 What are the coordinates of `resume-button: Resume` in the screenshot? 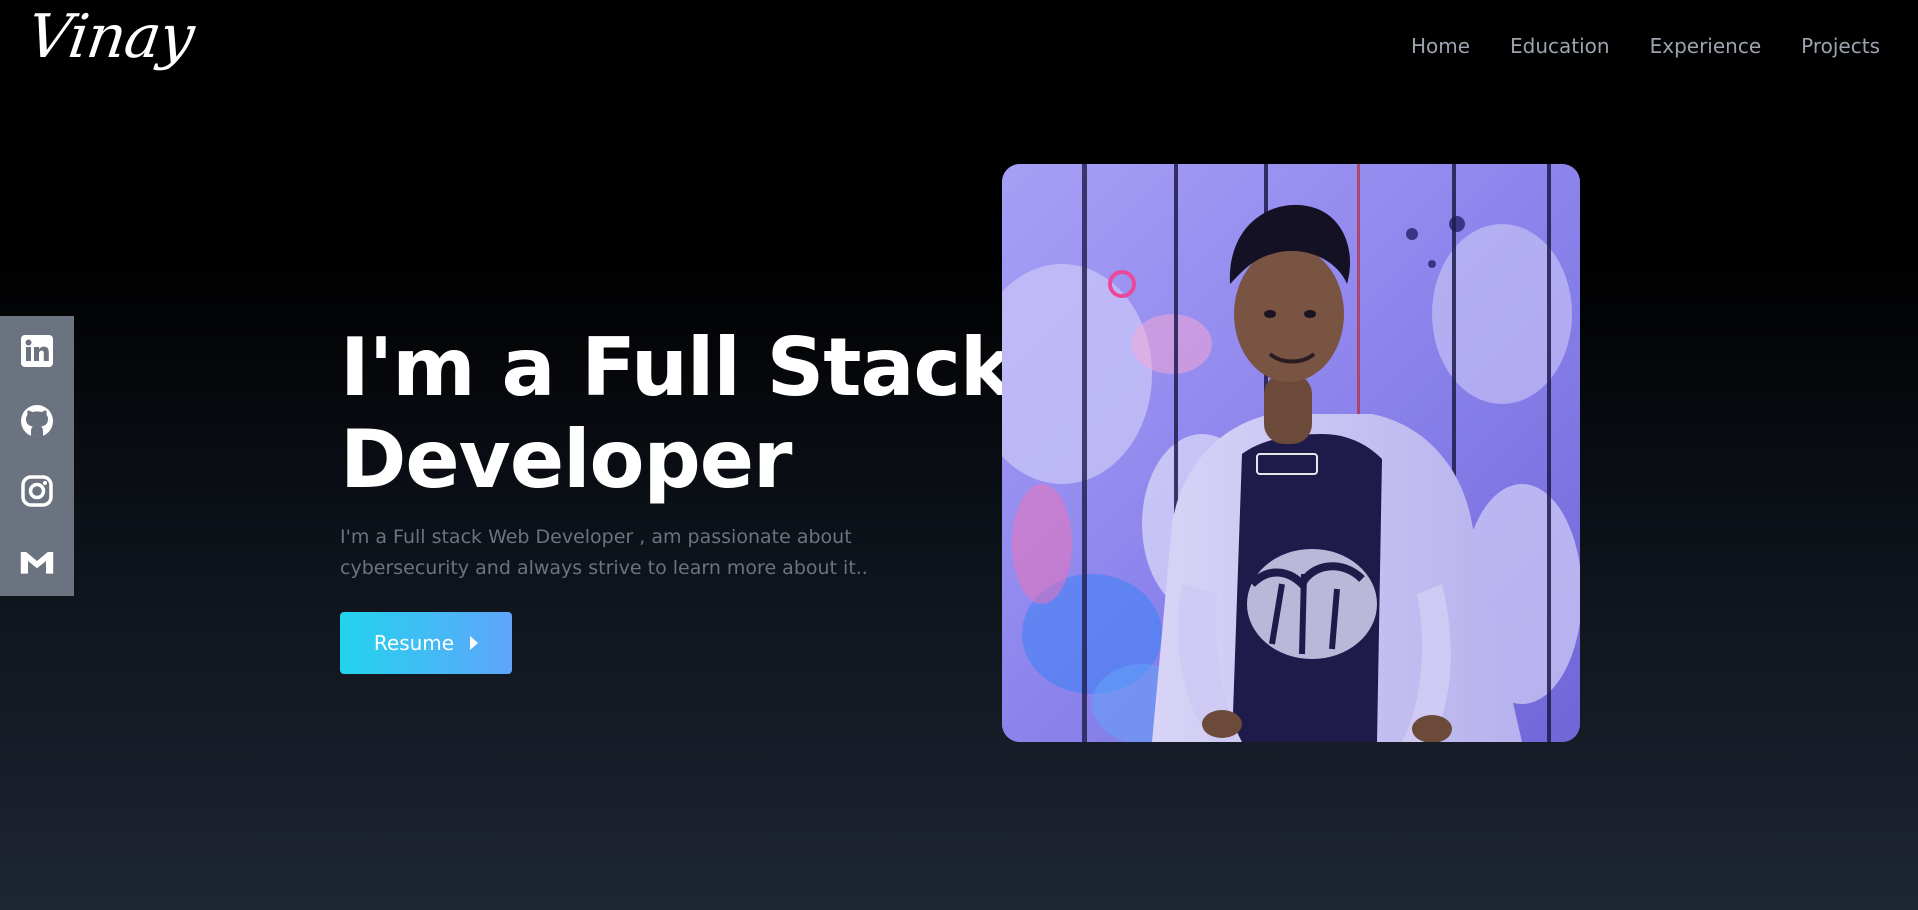 It's located at (426, 643).